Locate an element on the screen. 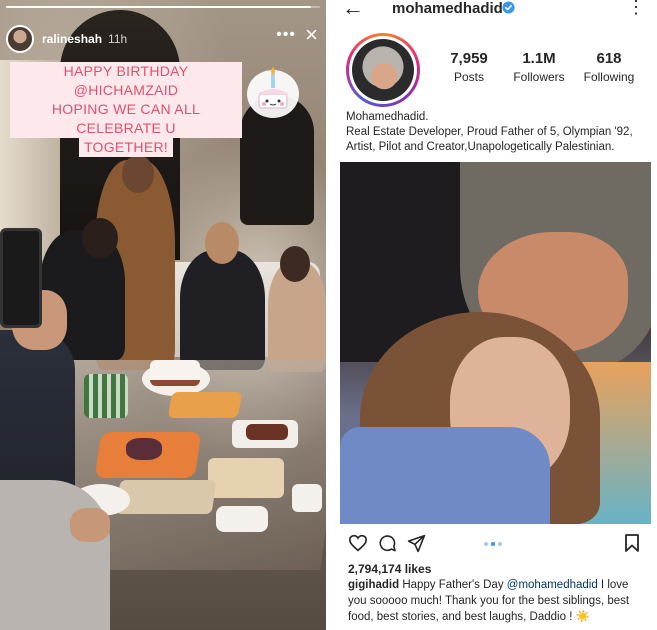  stat-following: 618 Following is located at coordinates (609, 67).